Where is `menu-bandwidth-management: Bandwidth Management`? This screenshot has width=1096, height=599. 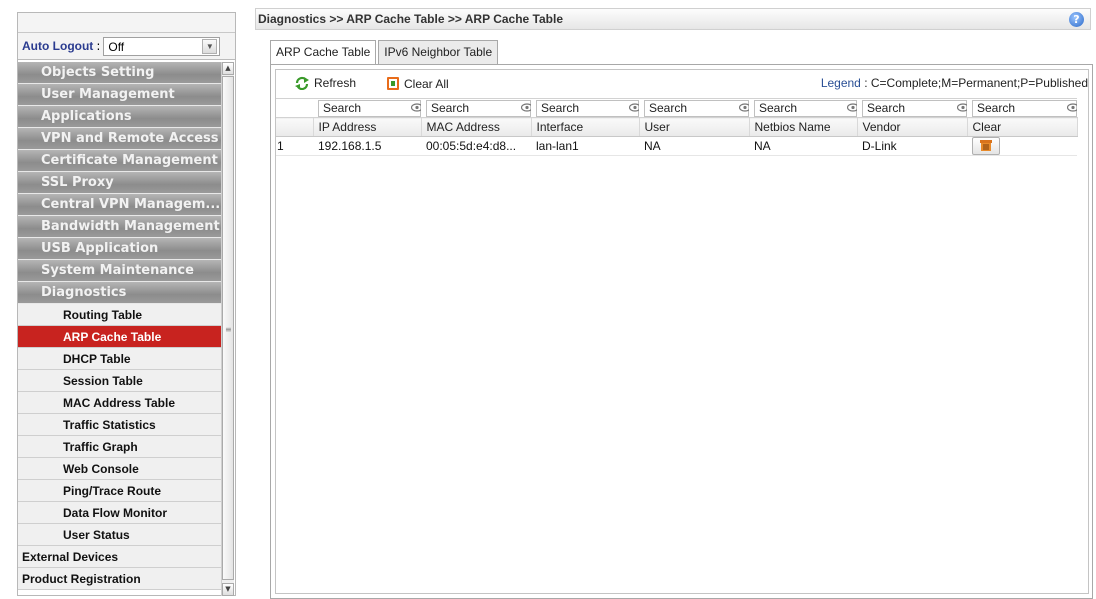 menu-bandwidth-management: Bandwidth Management is located at coordinates (120, 227).